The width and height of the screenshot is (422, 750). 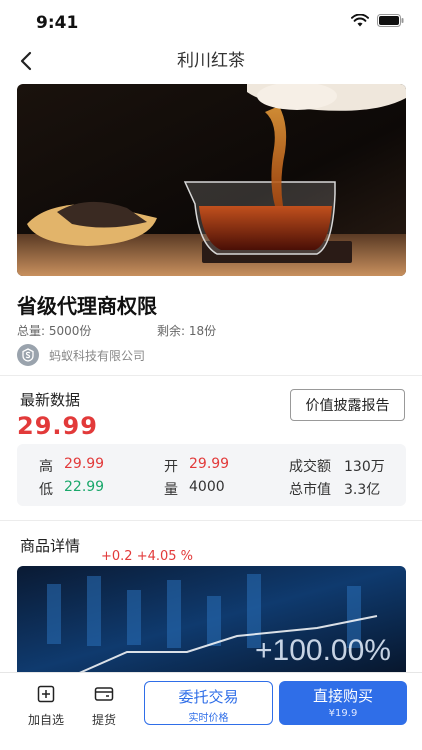 What do you see at coordinates (343, 713) in the screenshot?
I see `buy-now-price: ¥19.9` at bounding box center [343, 713].